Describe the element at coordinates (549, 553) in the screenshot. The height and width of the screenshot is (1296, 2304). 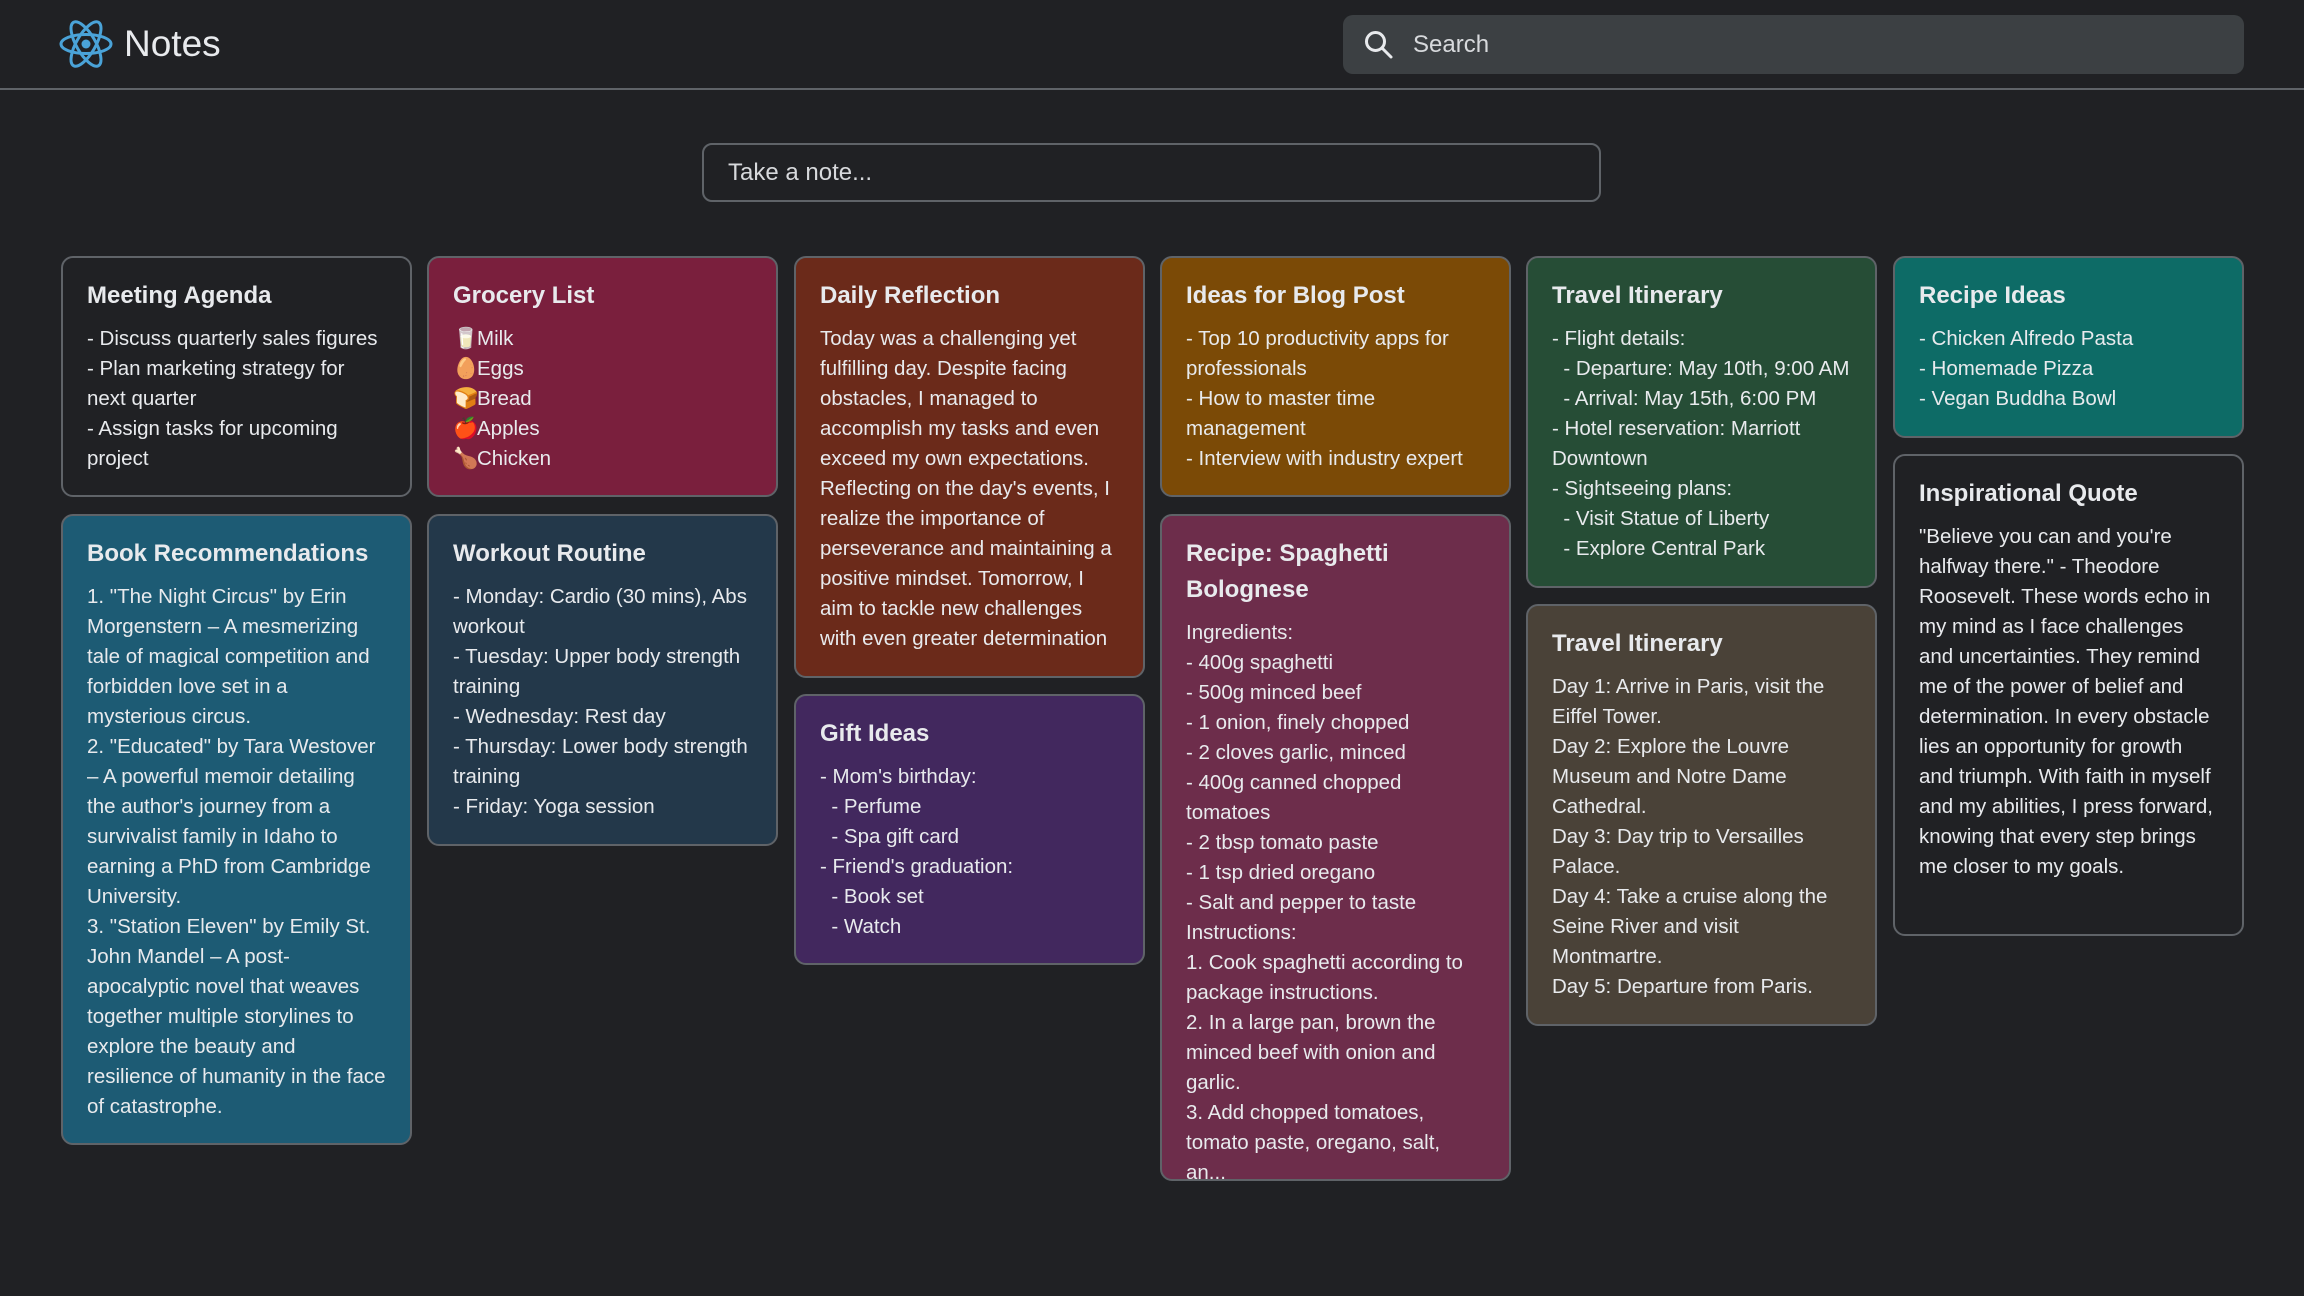
I see `note-title: Workout Routine` at that location.